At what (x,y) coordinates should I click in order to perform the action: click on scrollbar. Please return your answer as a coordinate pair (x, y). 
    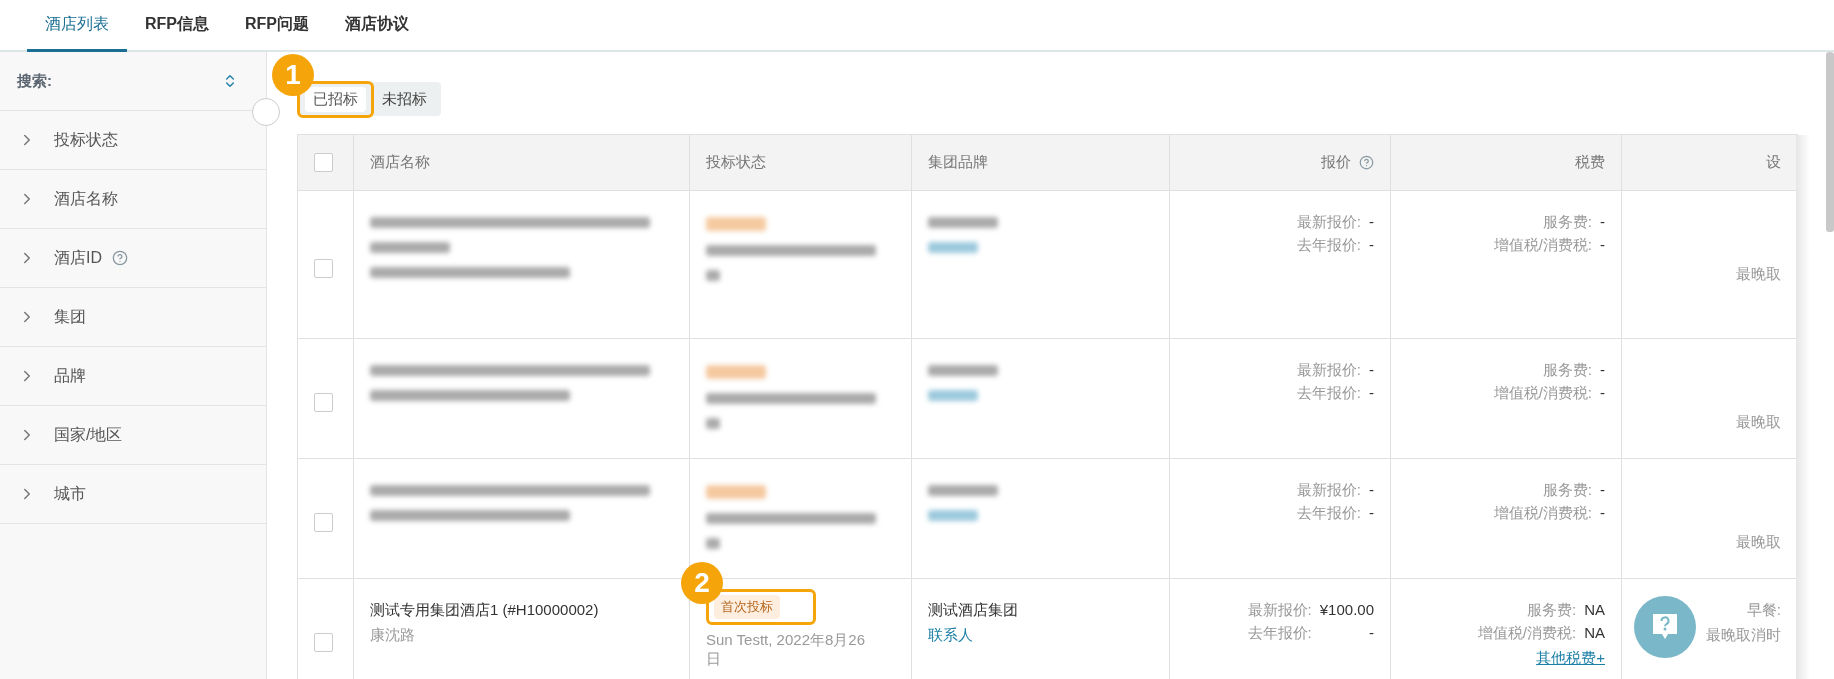
    Looking at the image, I should click on (1830, 142).